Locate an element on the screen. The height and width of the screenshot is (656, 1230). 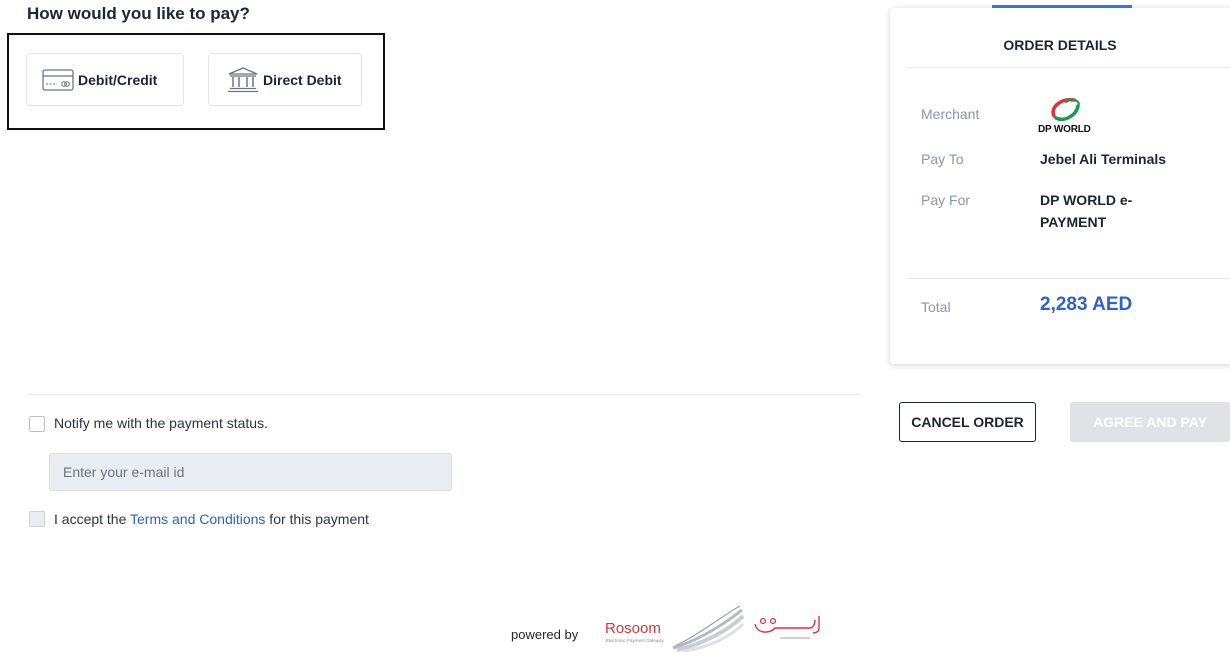
terms-prefix: I accept the is located at coordinates (92, 519).